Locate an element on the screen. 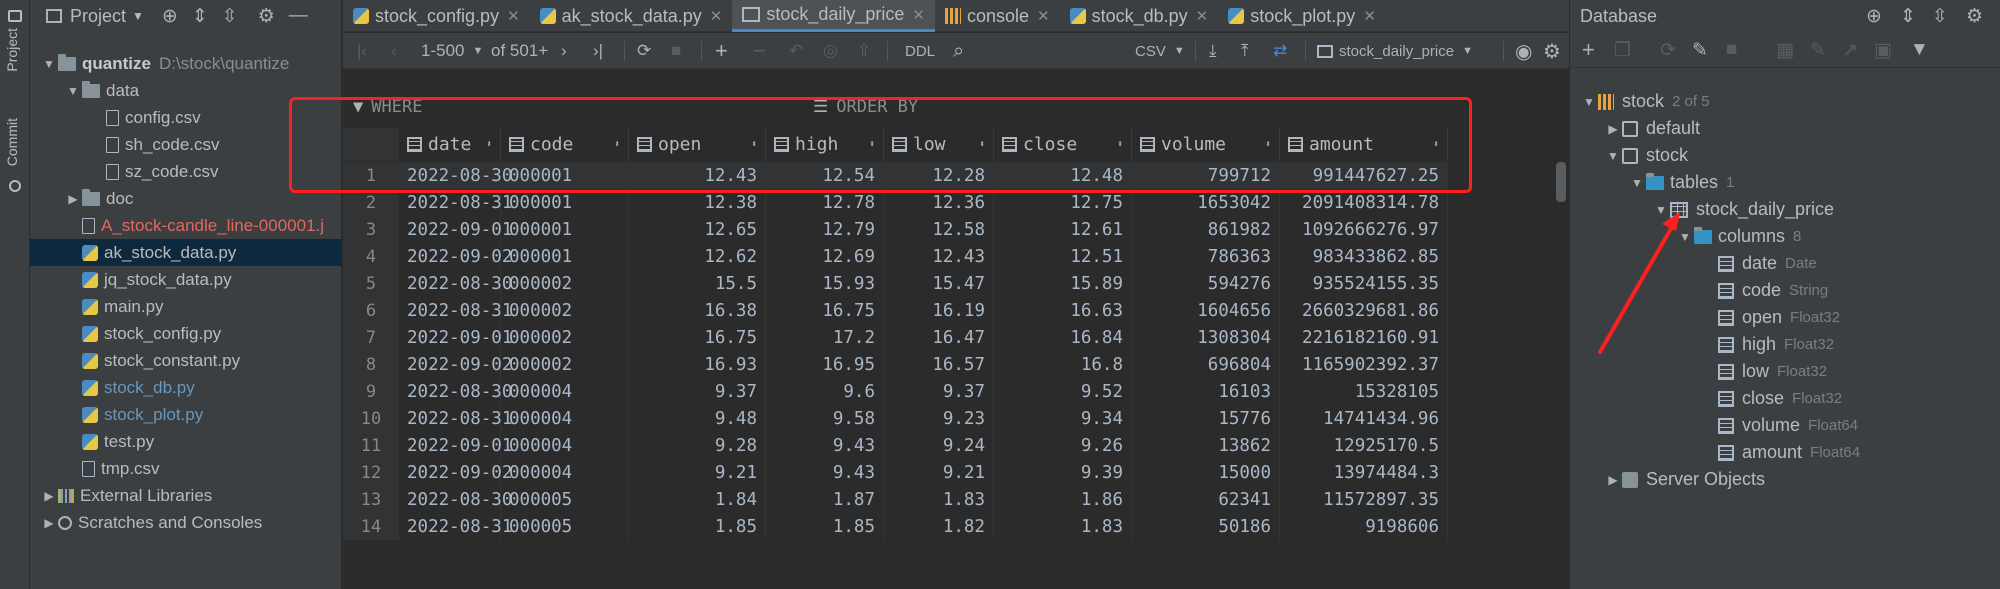 This screenshot has width=2000, height=589. last-page-icon: ›| is located at coordinates (598, 51).